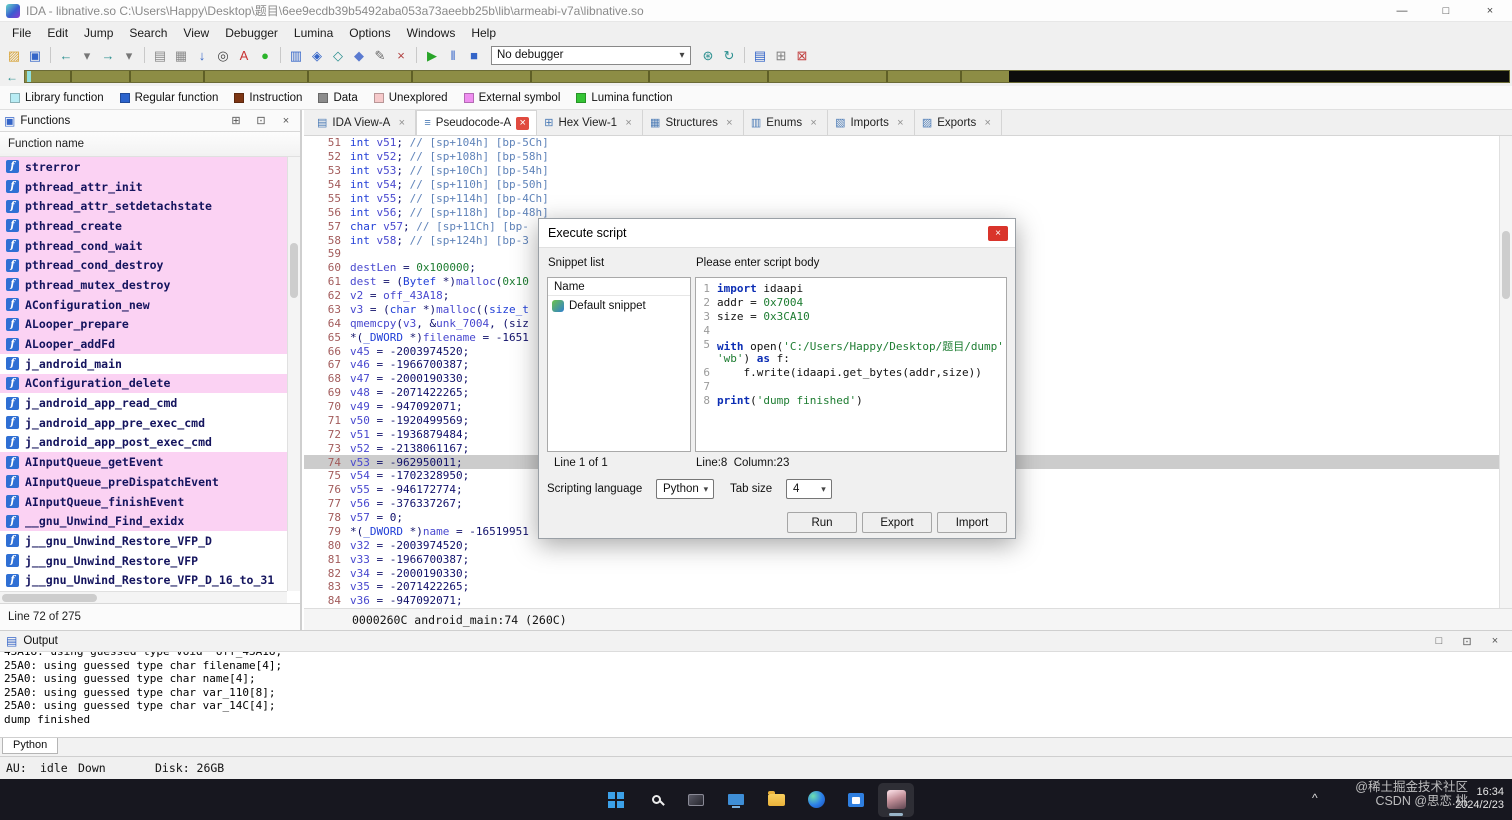  Describe the element at coordinates (1490, 10) in the screenshot. I see `close-button: ×` at that location.